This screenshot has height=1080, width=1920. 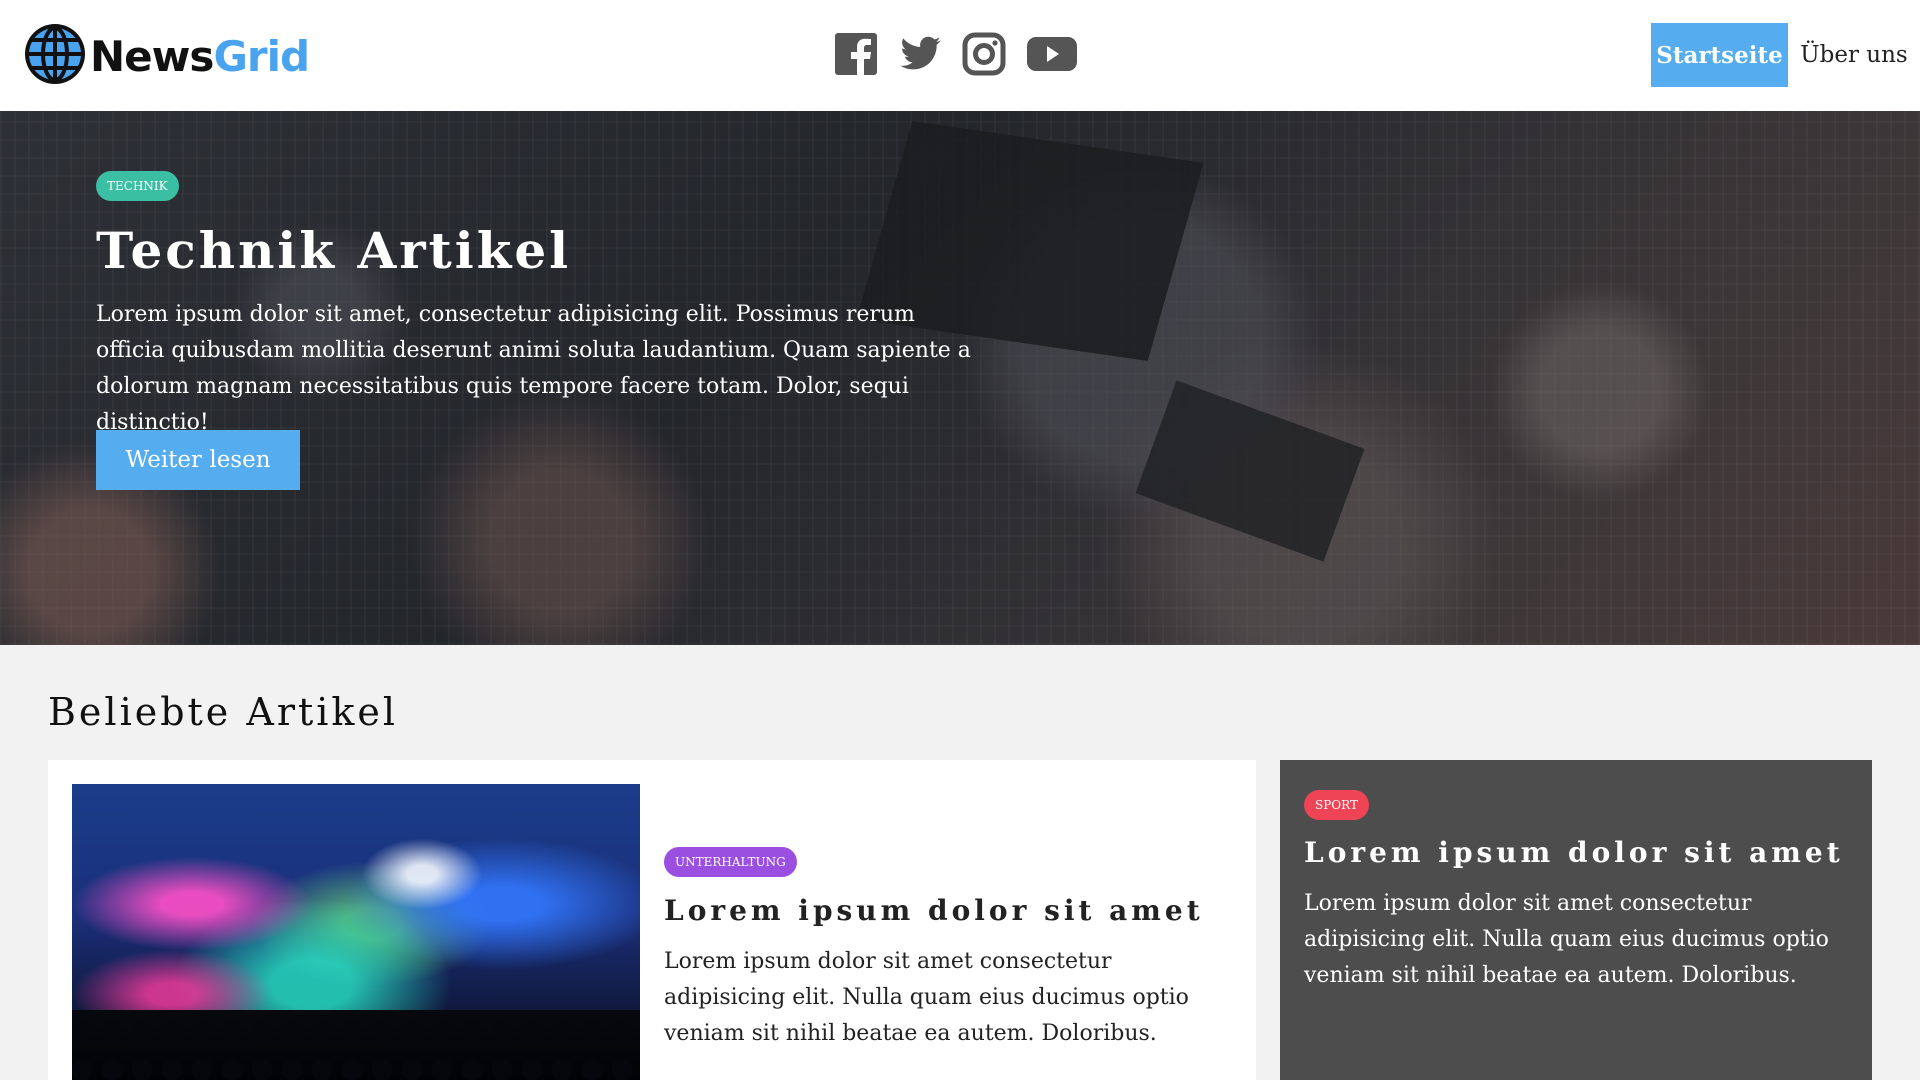 I want to click on logo: NewsGrid, so click(x=166, y=56).